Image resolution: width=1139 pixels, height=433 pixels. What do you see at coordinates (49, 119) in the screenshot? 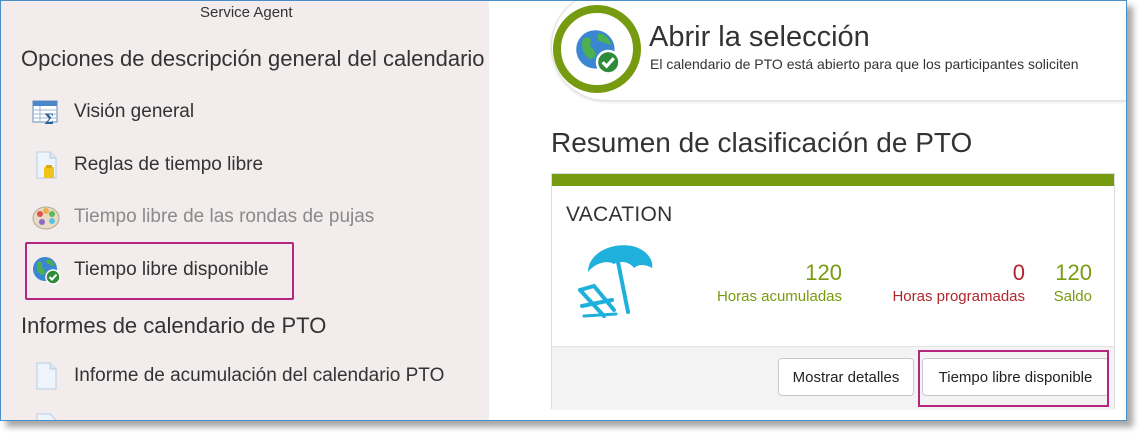
I see `svg-text: Σ` at bounding box center [49, 119].